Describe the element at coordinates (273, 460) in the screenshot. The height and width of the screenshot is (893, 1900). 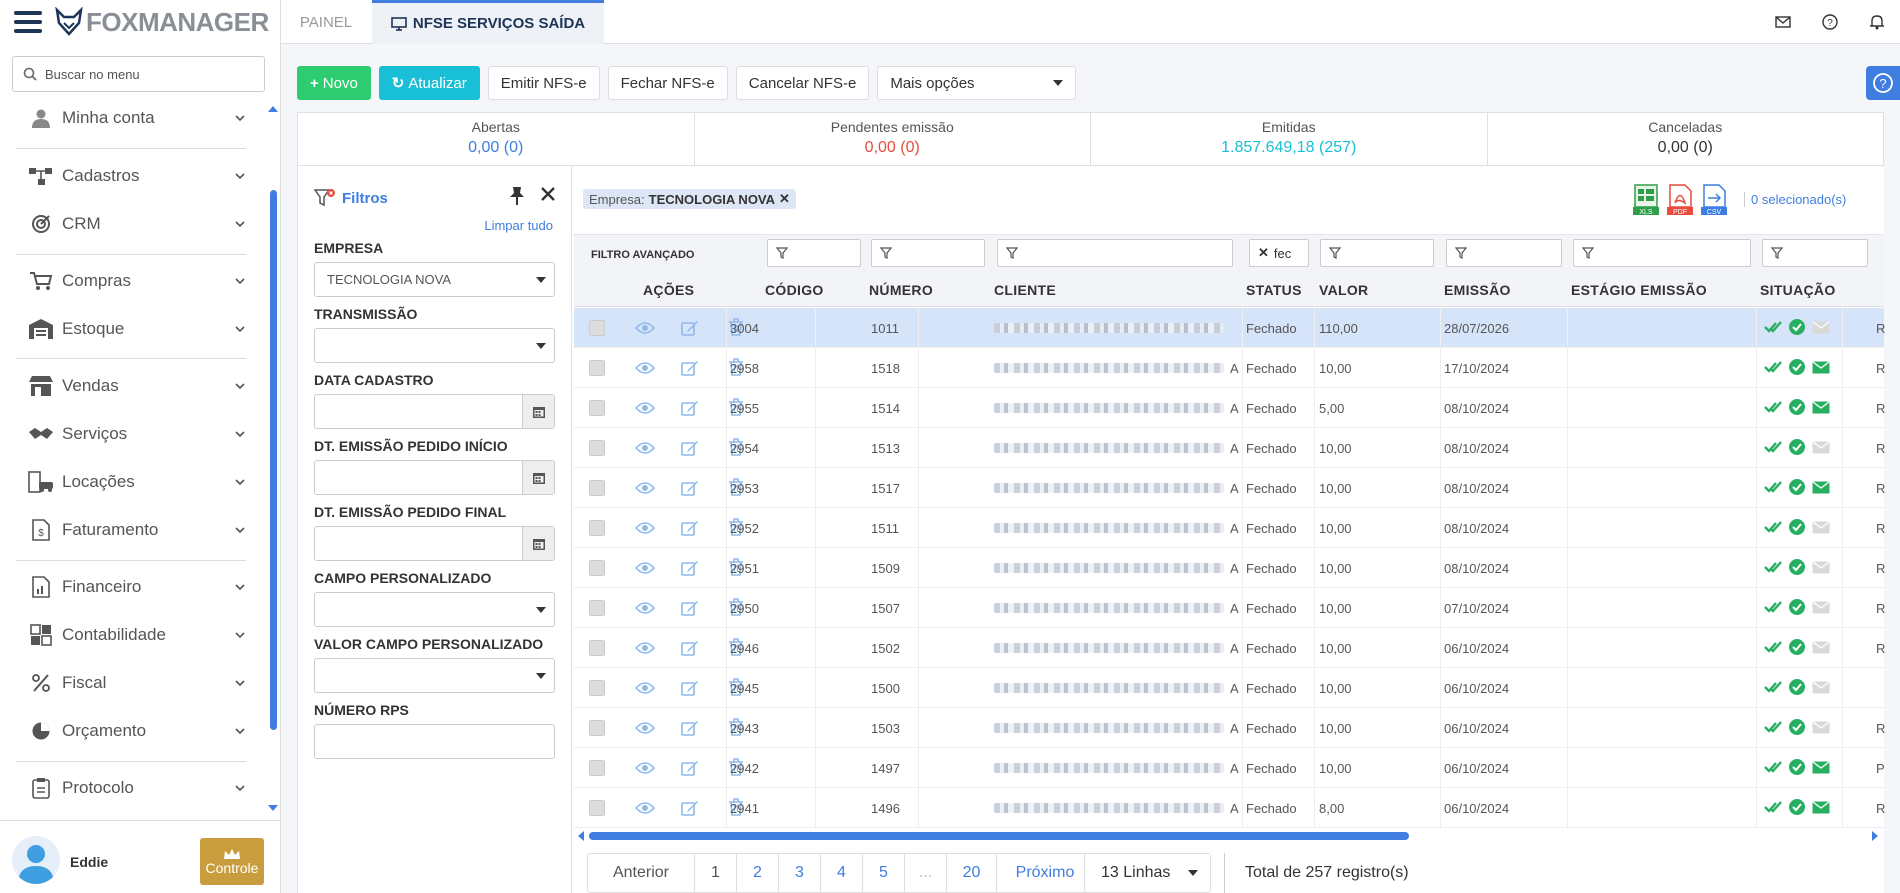
I see `sidebar-scroll-thumb` at that location.